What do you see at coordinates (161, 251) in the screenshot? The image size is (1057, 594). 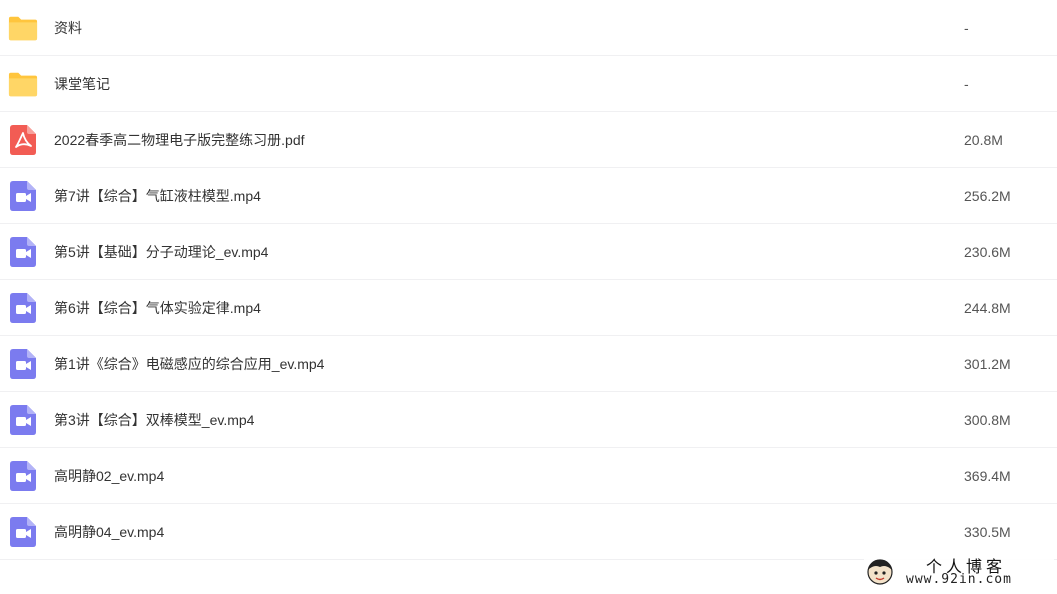 I see `file-name: 第5讲【基础】分子动理论_ev.mp4` at bounding box center [161, 251].